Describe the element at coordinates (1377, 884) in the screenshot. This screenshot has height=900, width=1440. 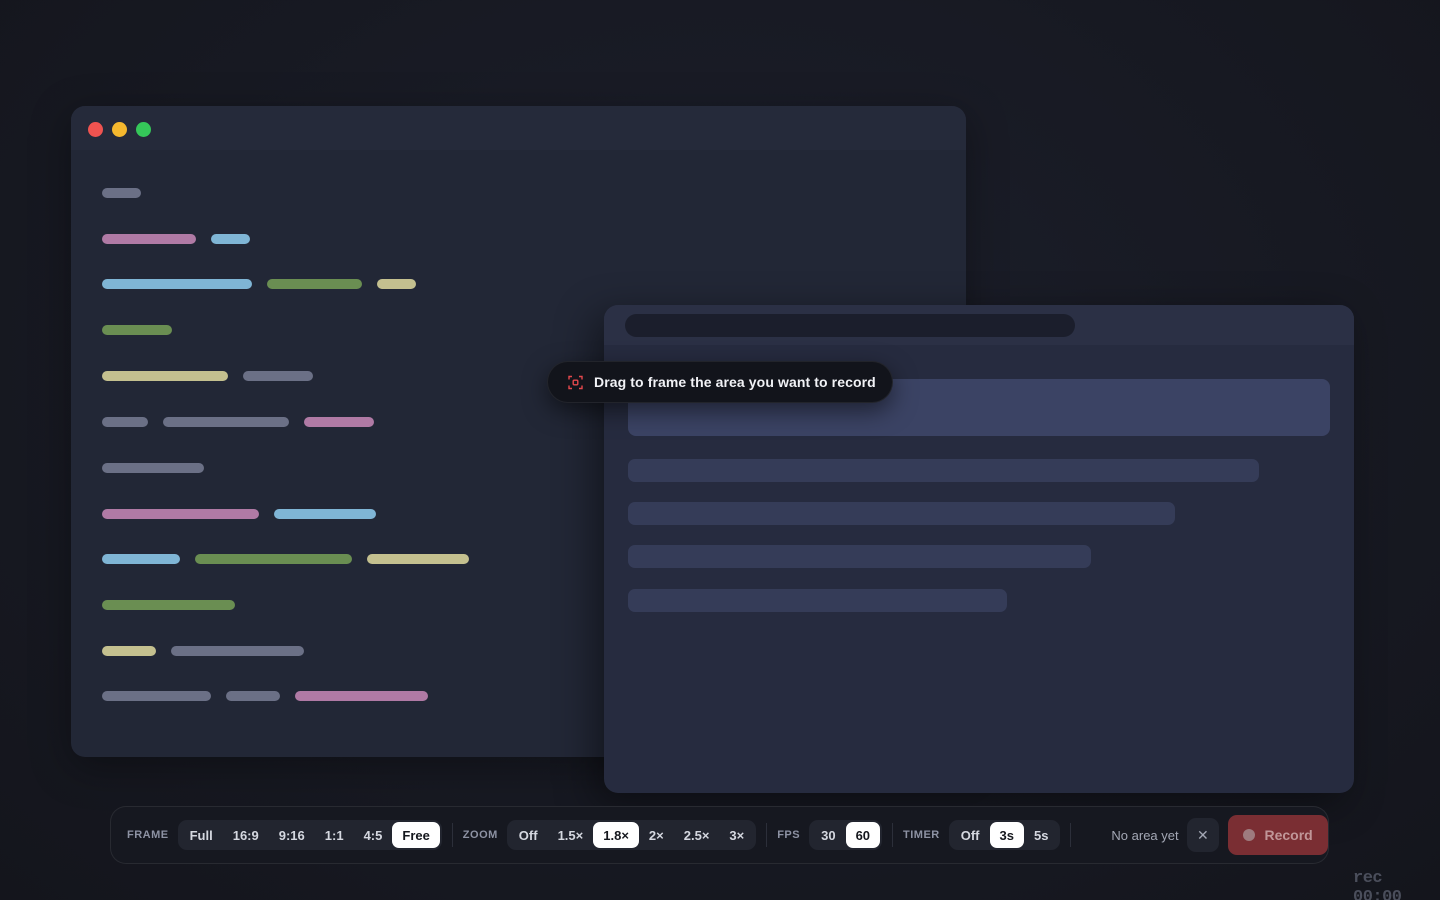
I see `recording-timer: rec 00:00` at that location.